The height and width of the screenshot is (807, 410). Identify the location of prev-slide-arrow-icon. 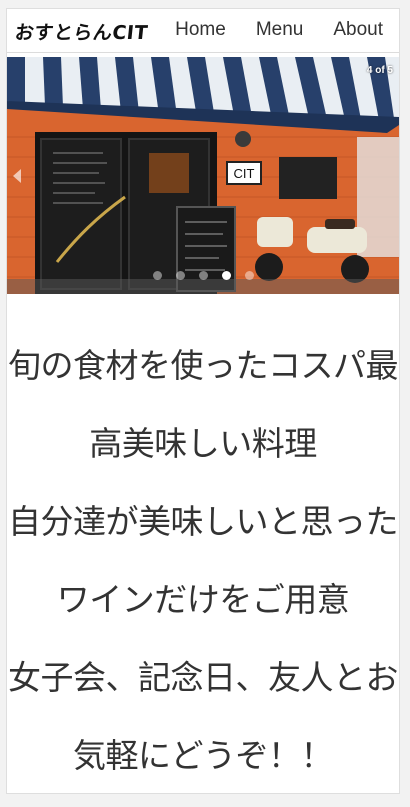
(17, 176).